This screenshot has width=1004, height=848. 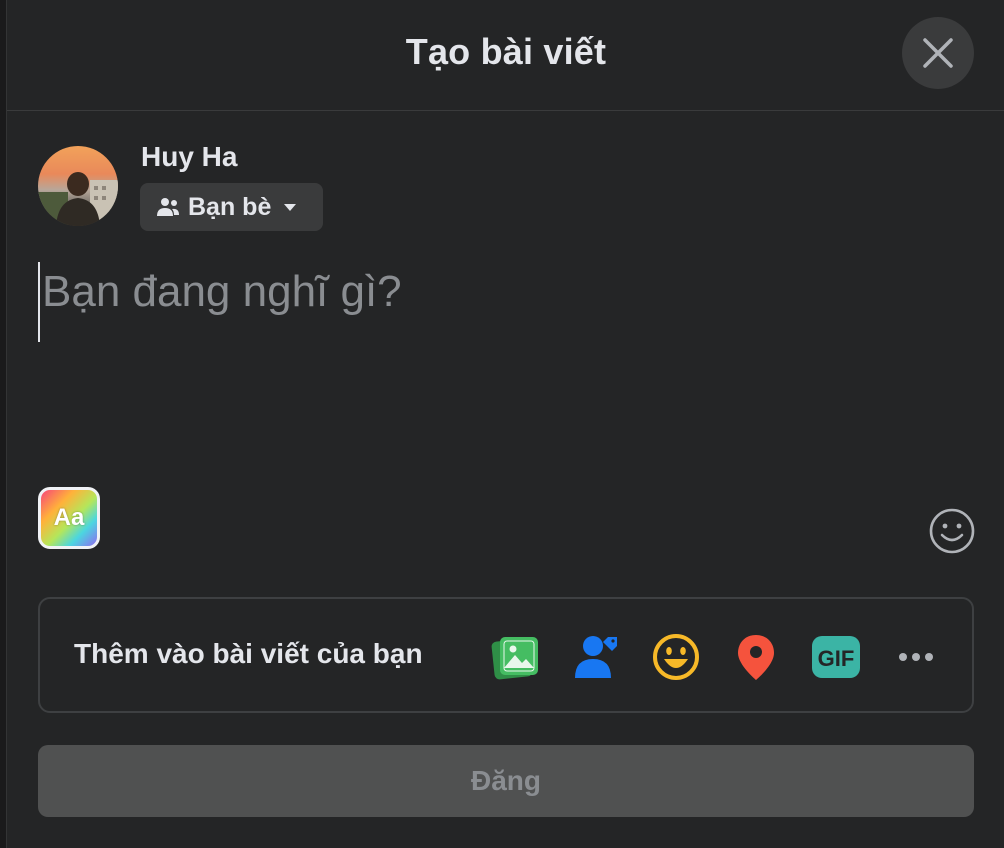 I want to click on text-format-label: Aa, so click(x=69, y=517).